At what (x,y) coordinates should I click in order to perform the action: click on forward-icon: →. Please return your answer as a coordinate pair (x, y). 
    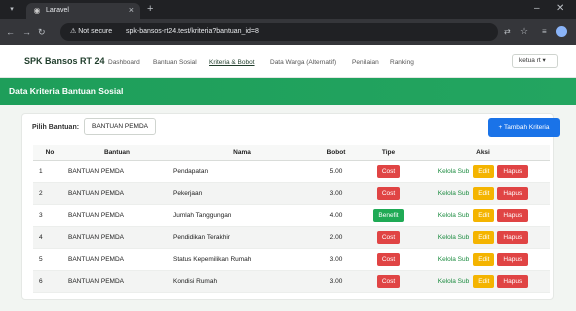
    Looking at the image, I should click on (26, 32).